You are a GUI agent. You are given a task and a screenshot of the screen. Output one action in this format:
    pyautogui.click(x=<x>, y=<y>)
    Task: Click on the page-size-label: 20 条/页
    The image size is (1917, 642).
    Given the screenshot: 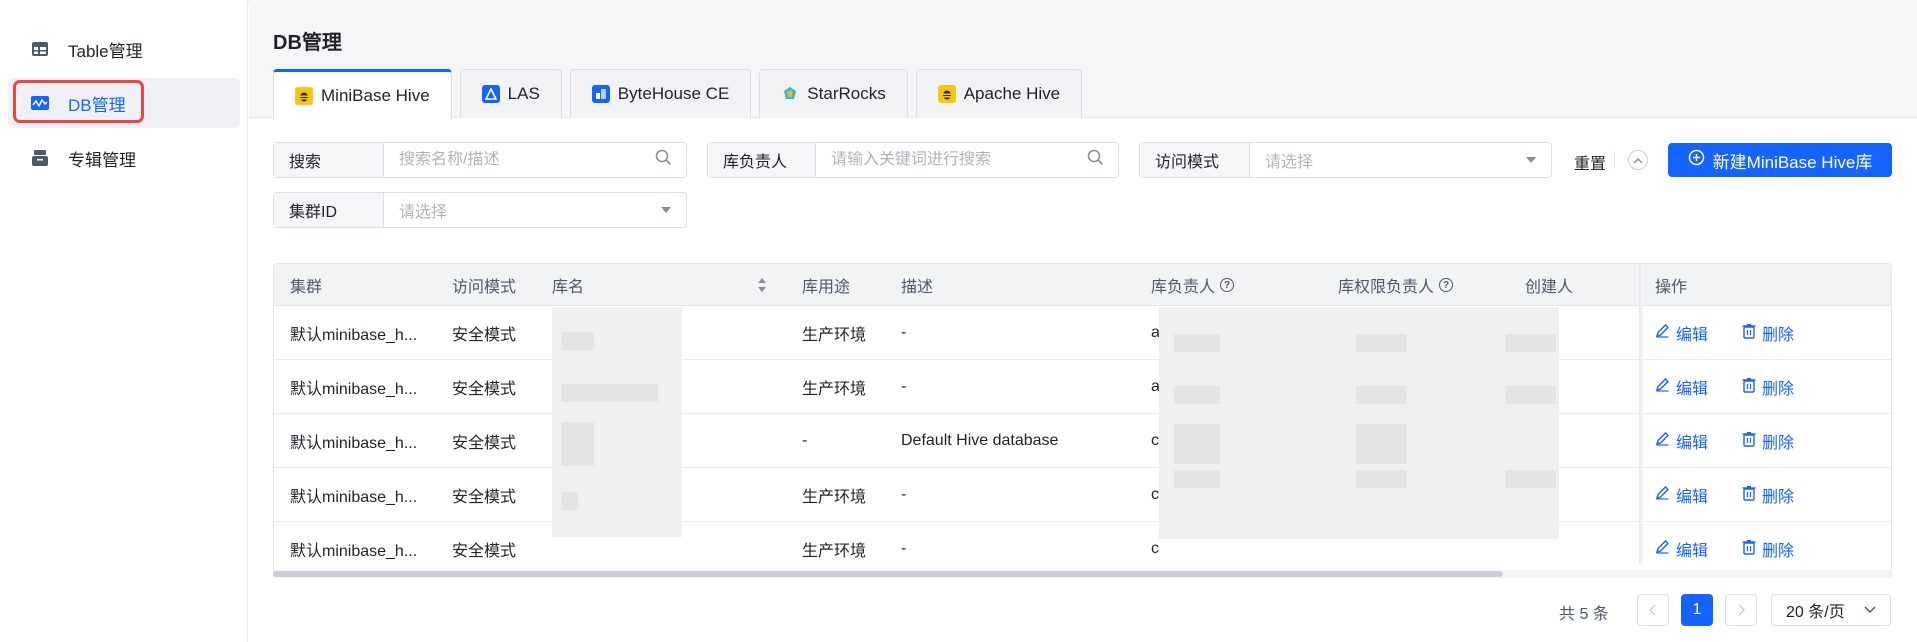 What is the action you would take?
    pyautogui.click(x=1815, y=612)
    